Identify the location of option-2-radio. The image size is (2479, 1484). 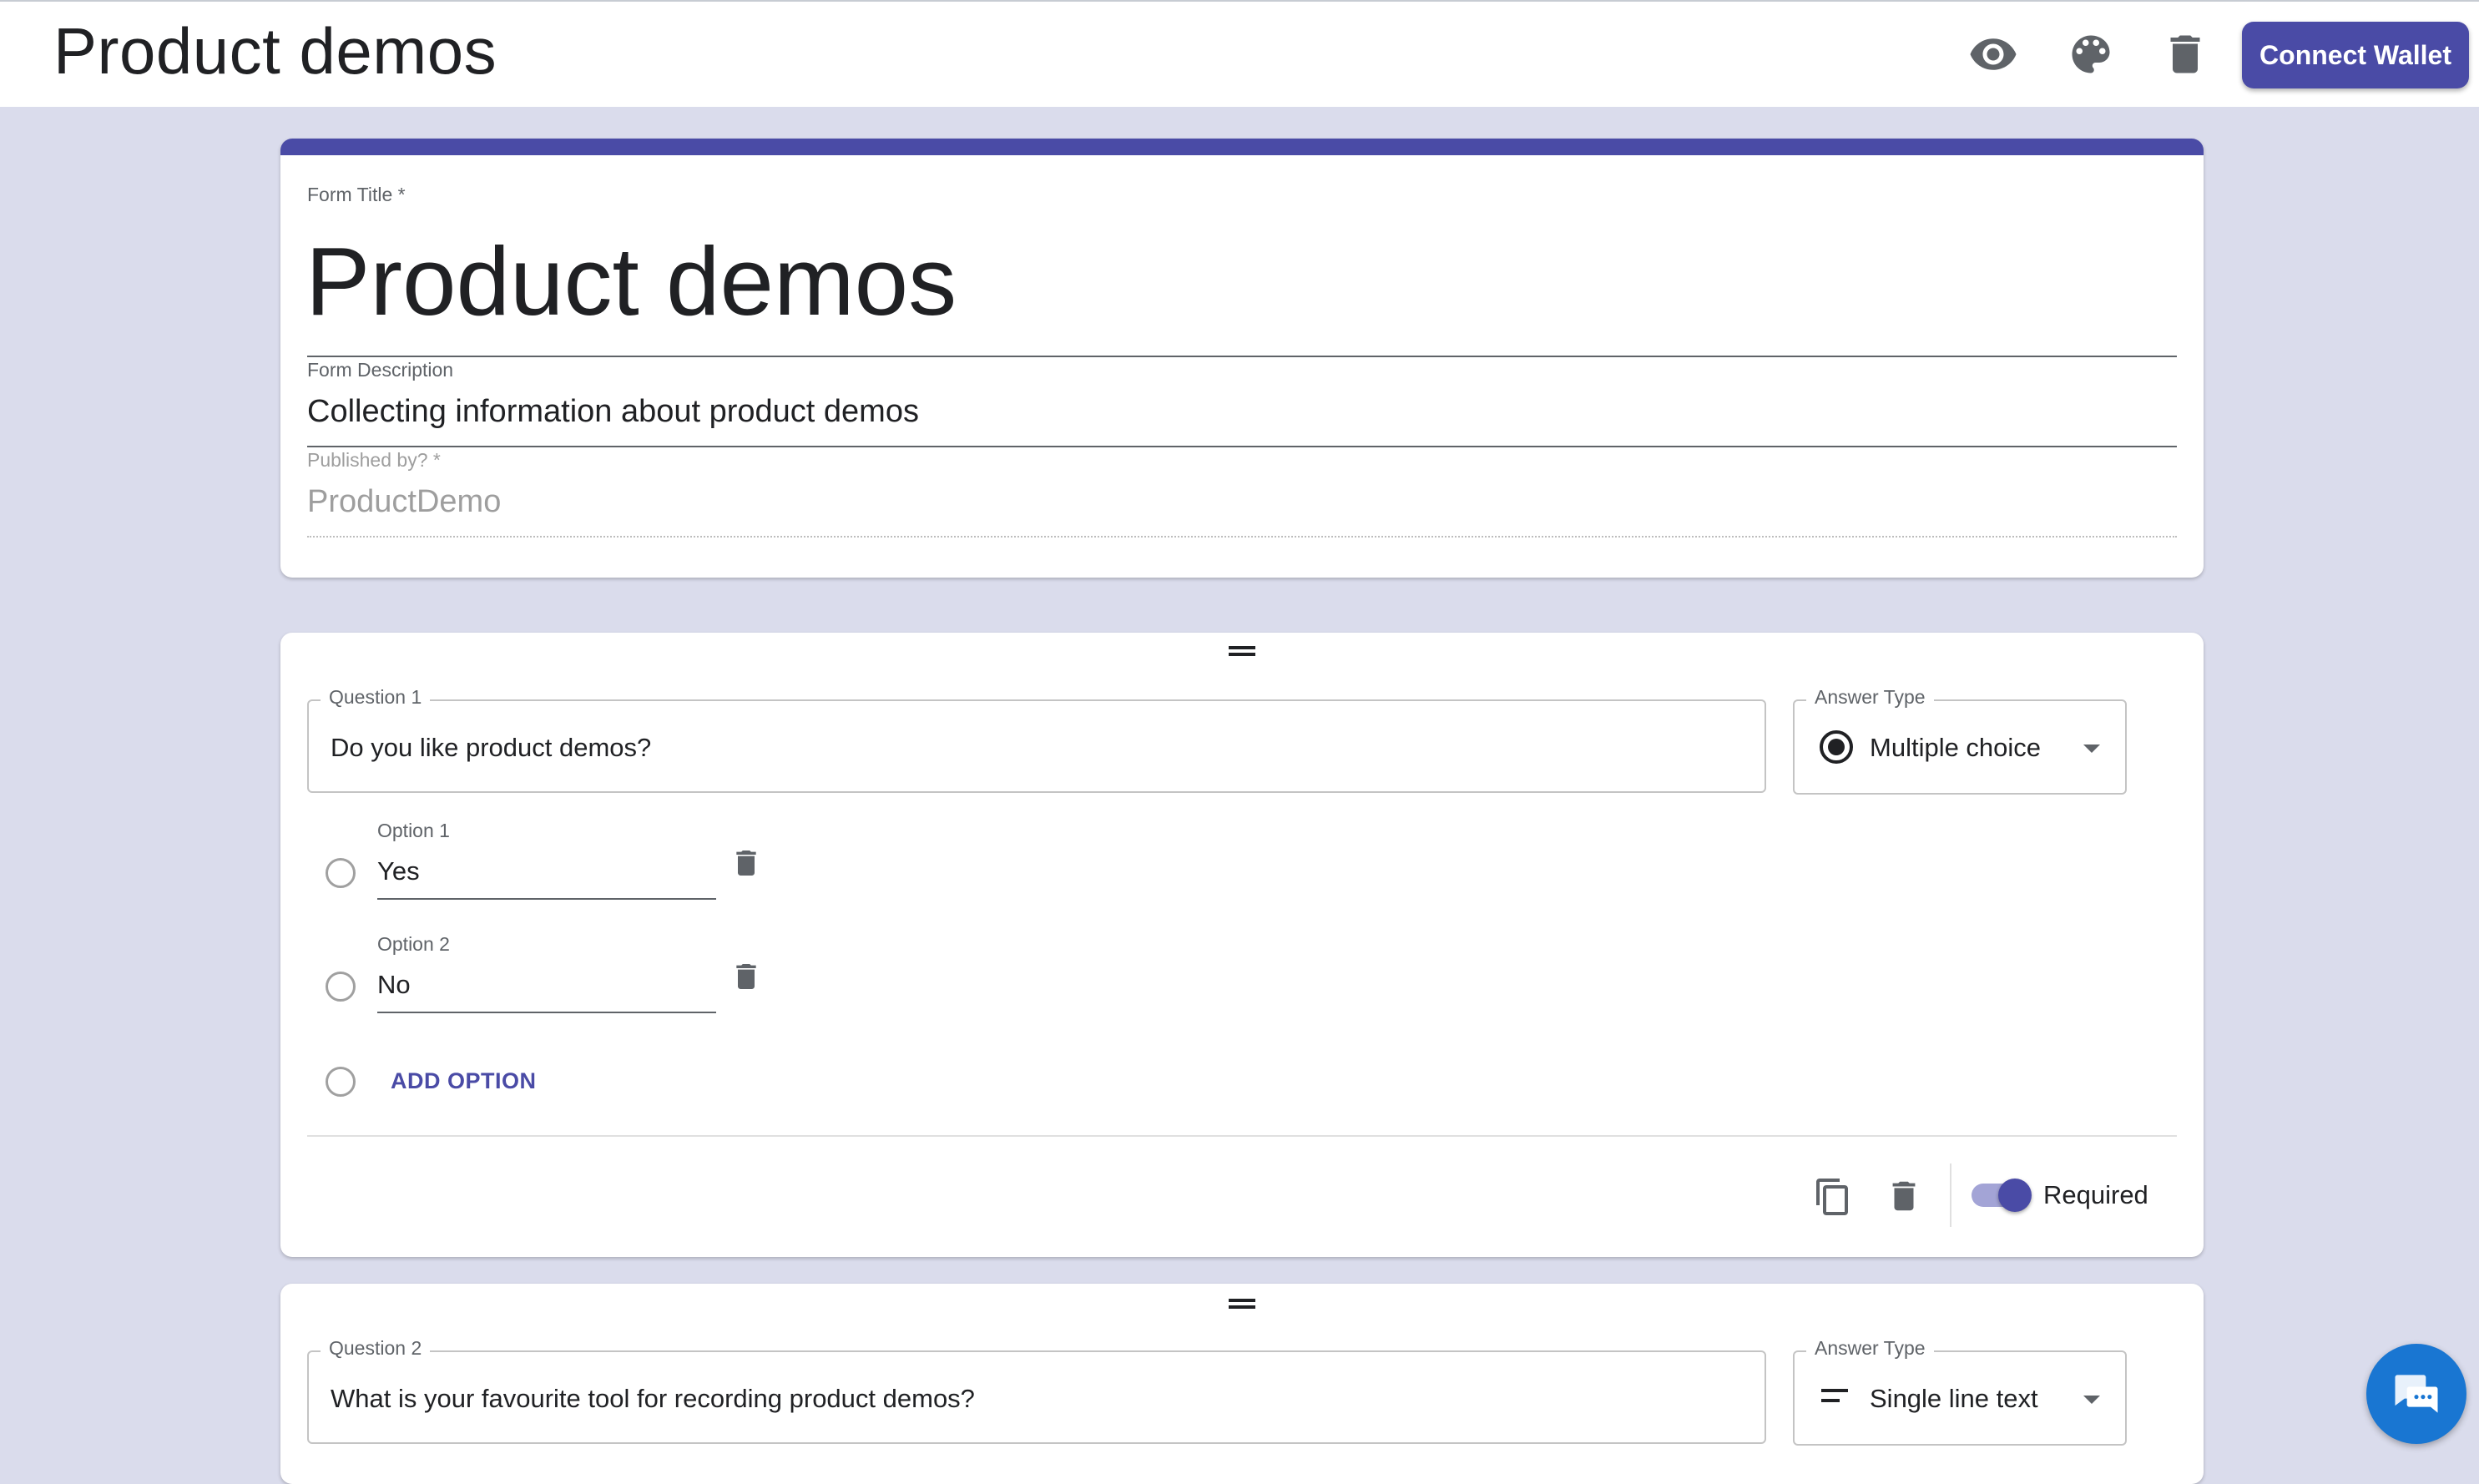
(341, 987).